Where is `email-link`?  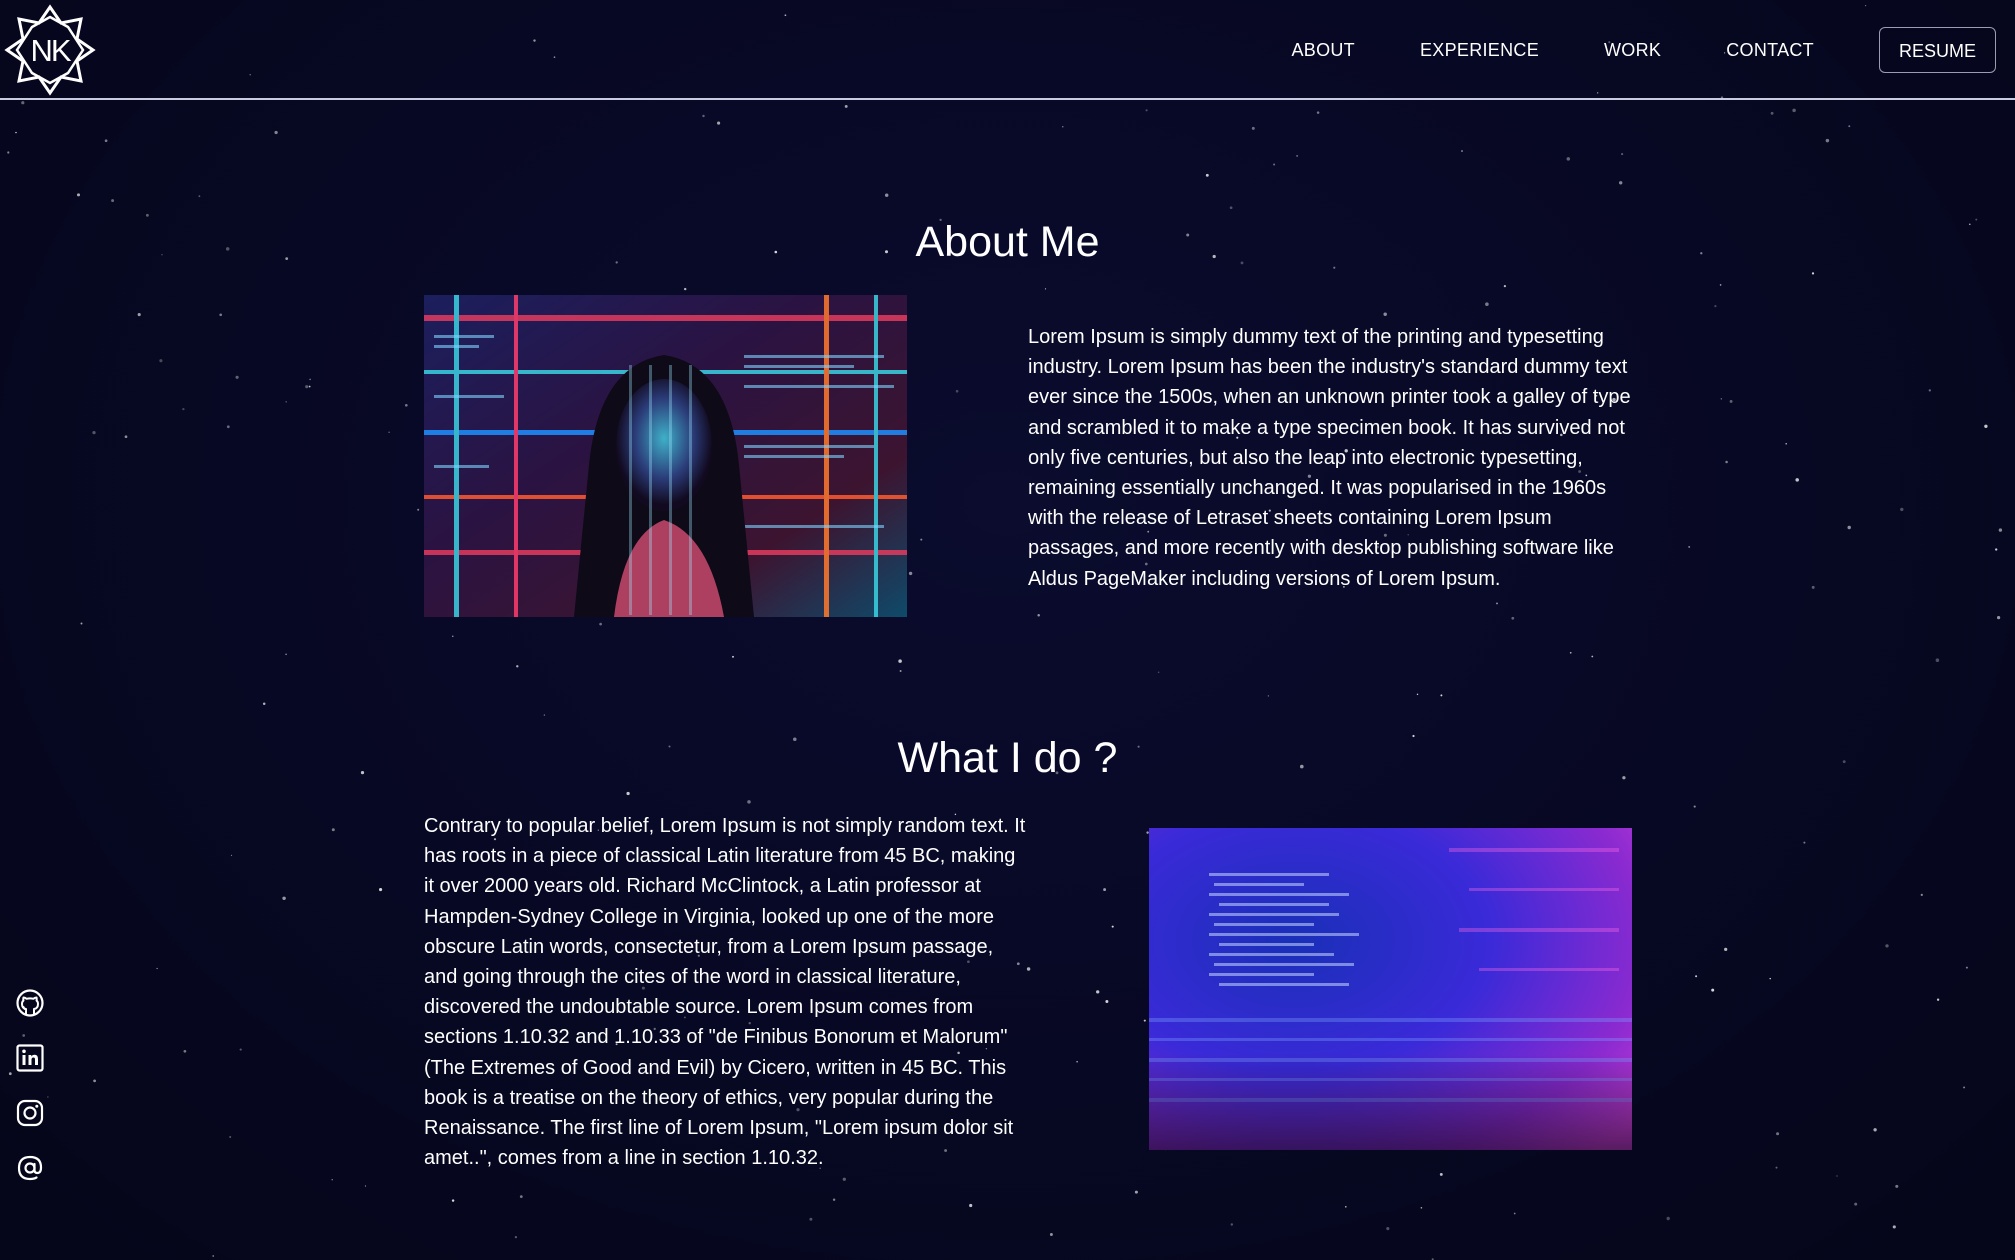 email-link is located at coordinates (30, 1168).